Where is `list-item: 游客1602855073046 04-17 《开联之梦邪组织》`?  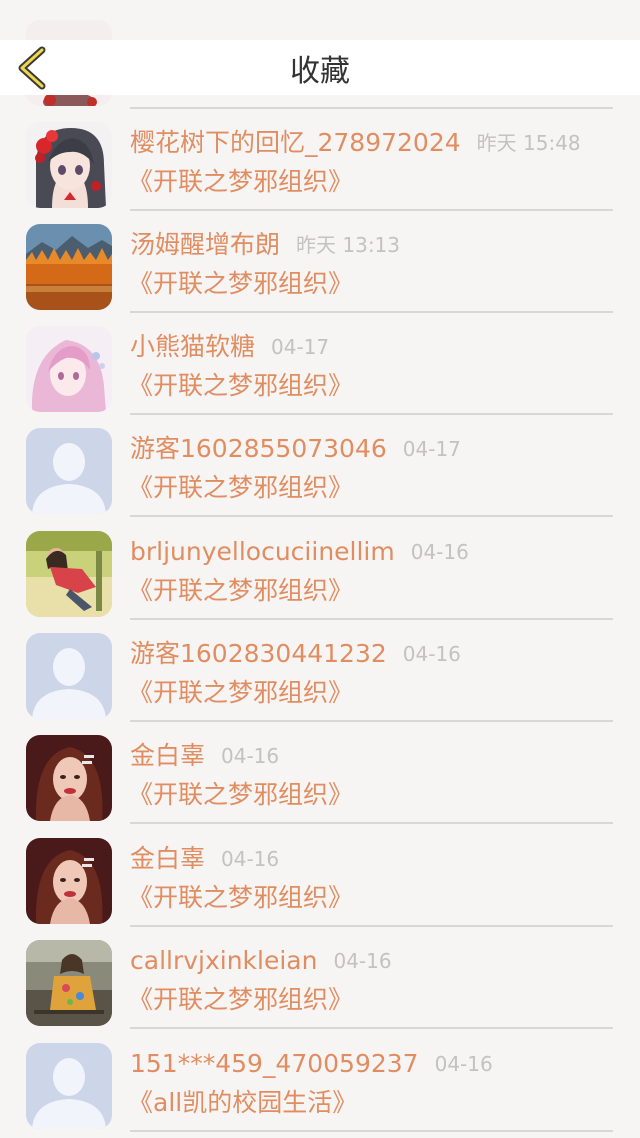
list-item: 游客1602855073046 04-17 《开联之梦邪组织》 is located at coordinates (320, 463).